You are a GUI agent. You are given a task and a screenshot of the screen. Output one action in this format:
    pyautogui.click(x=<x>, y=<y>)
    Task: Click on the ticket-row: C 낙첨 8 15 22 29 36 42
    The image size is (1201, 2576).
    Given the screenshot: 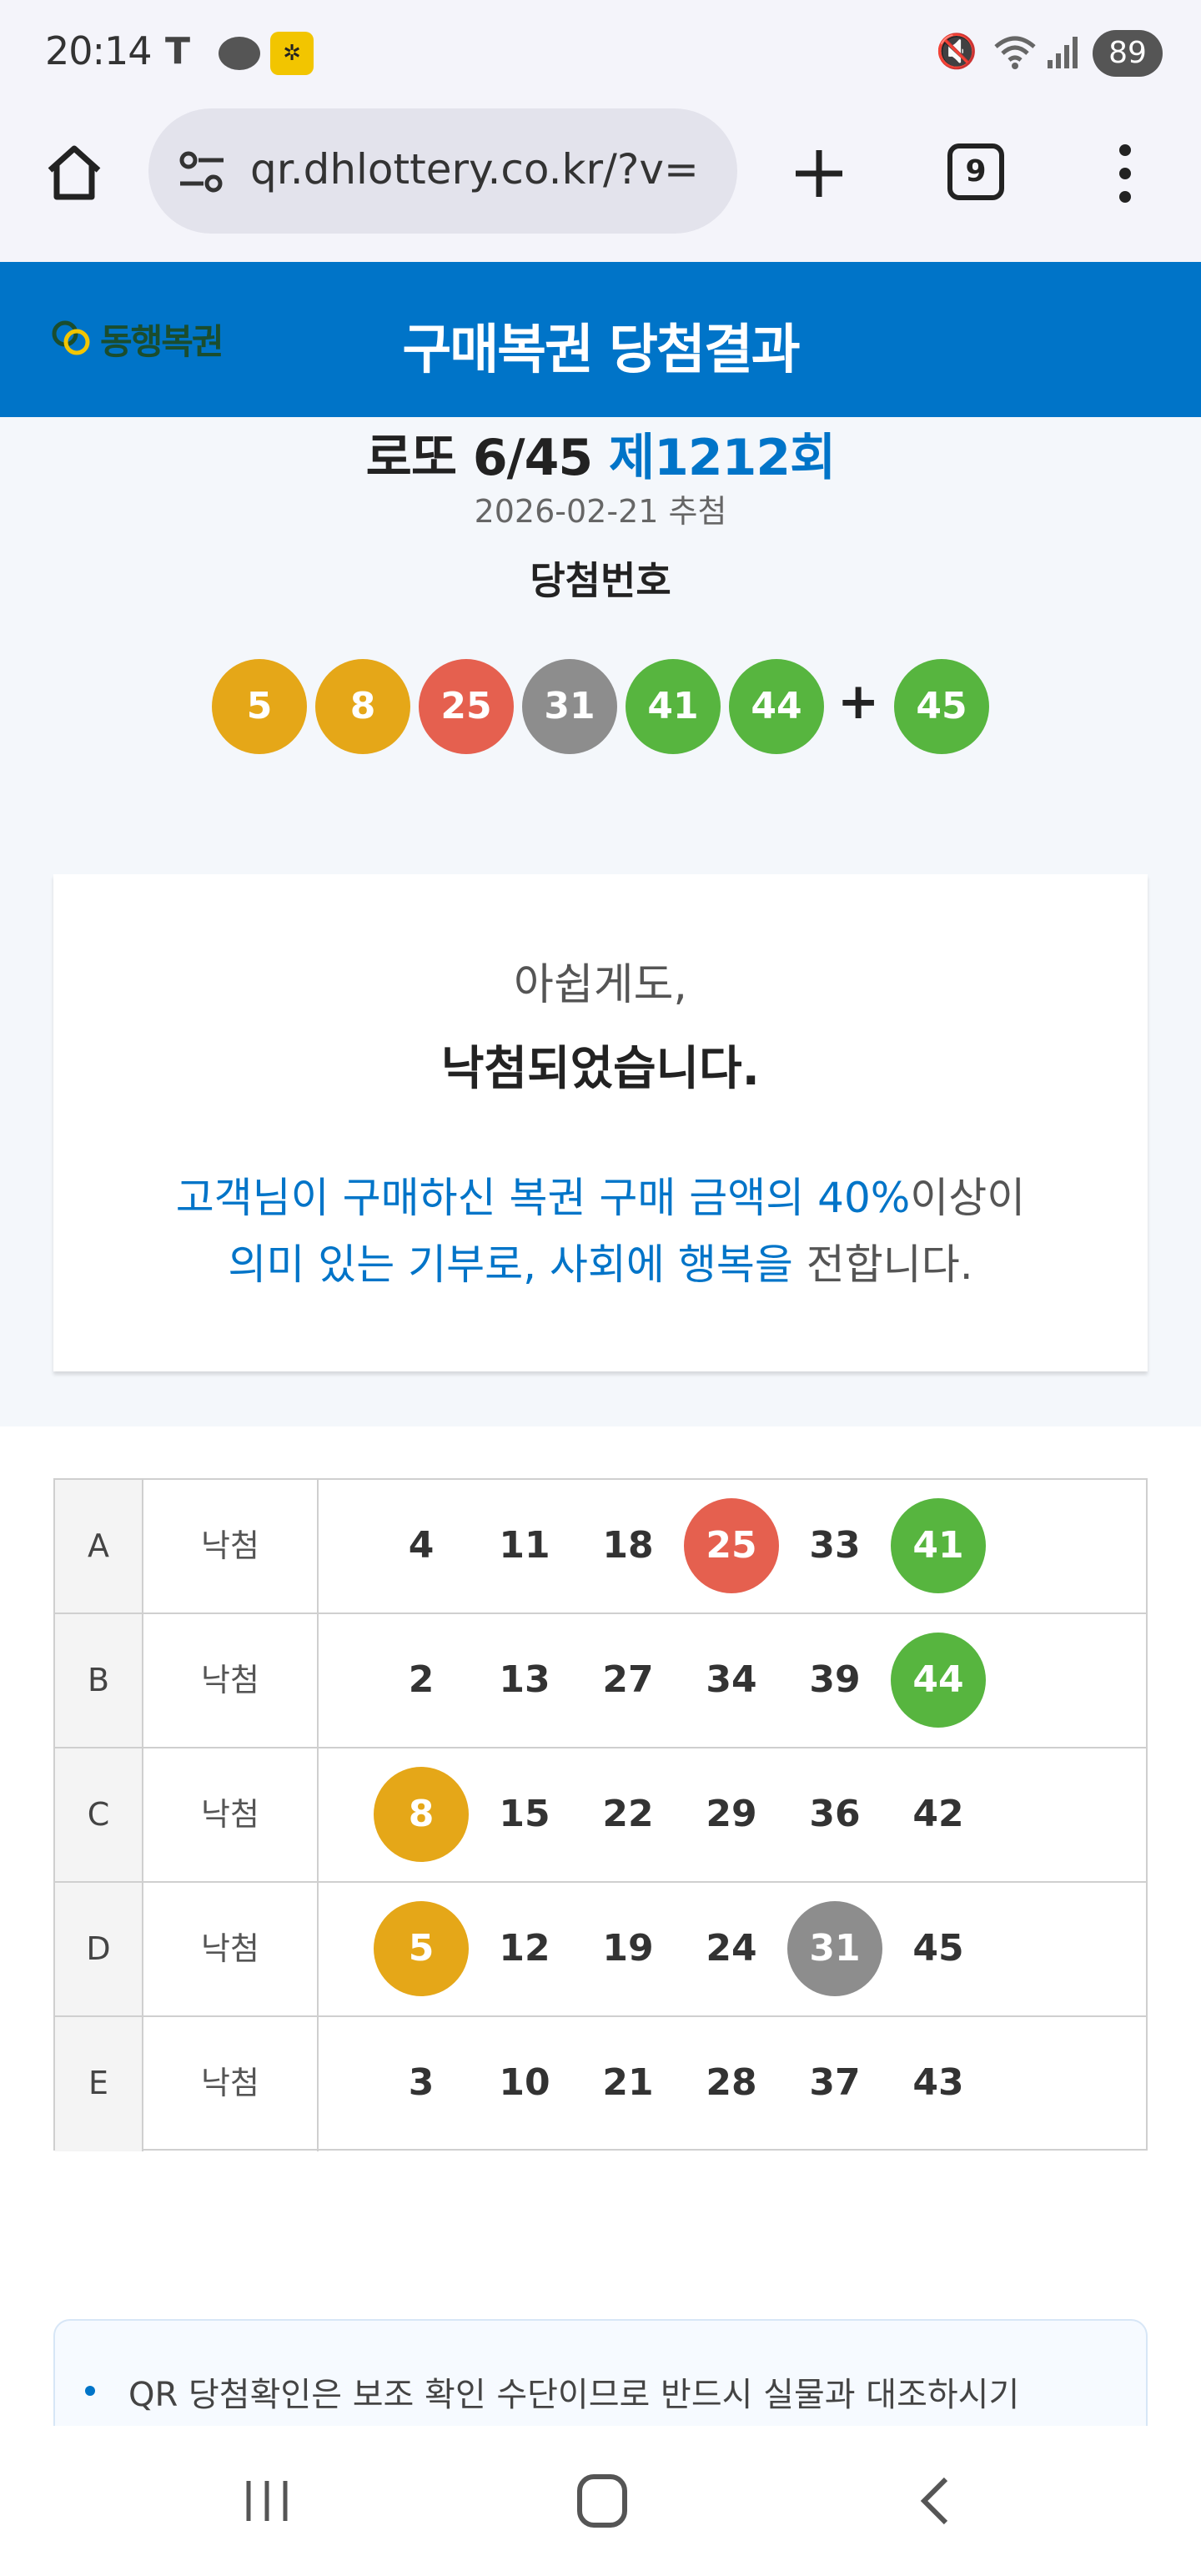 What is the action you would take?
    pyautogui.click(x=601, y=1815)
    